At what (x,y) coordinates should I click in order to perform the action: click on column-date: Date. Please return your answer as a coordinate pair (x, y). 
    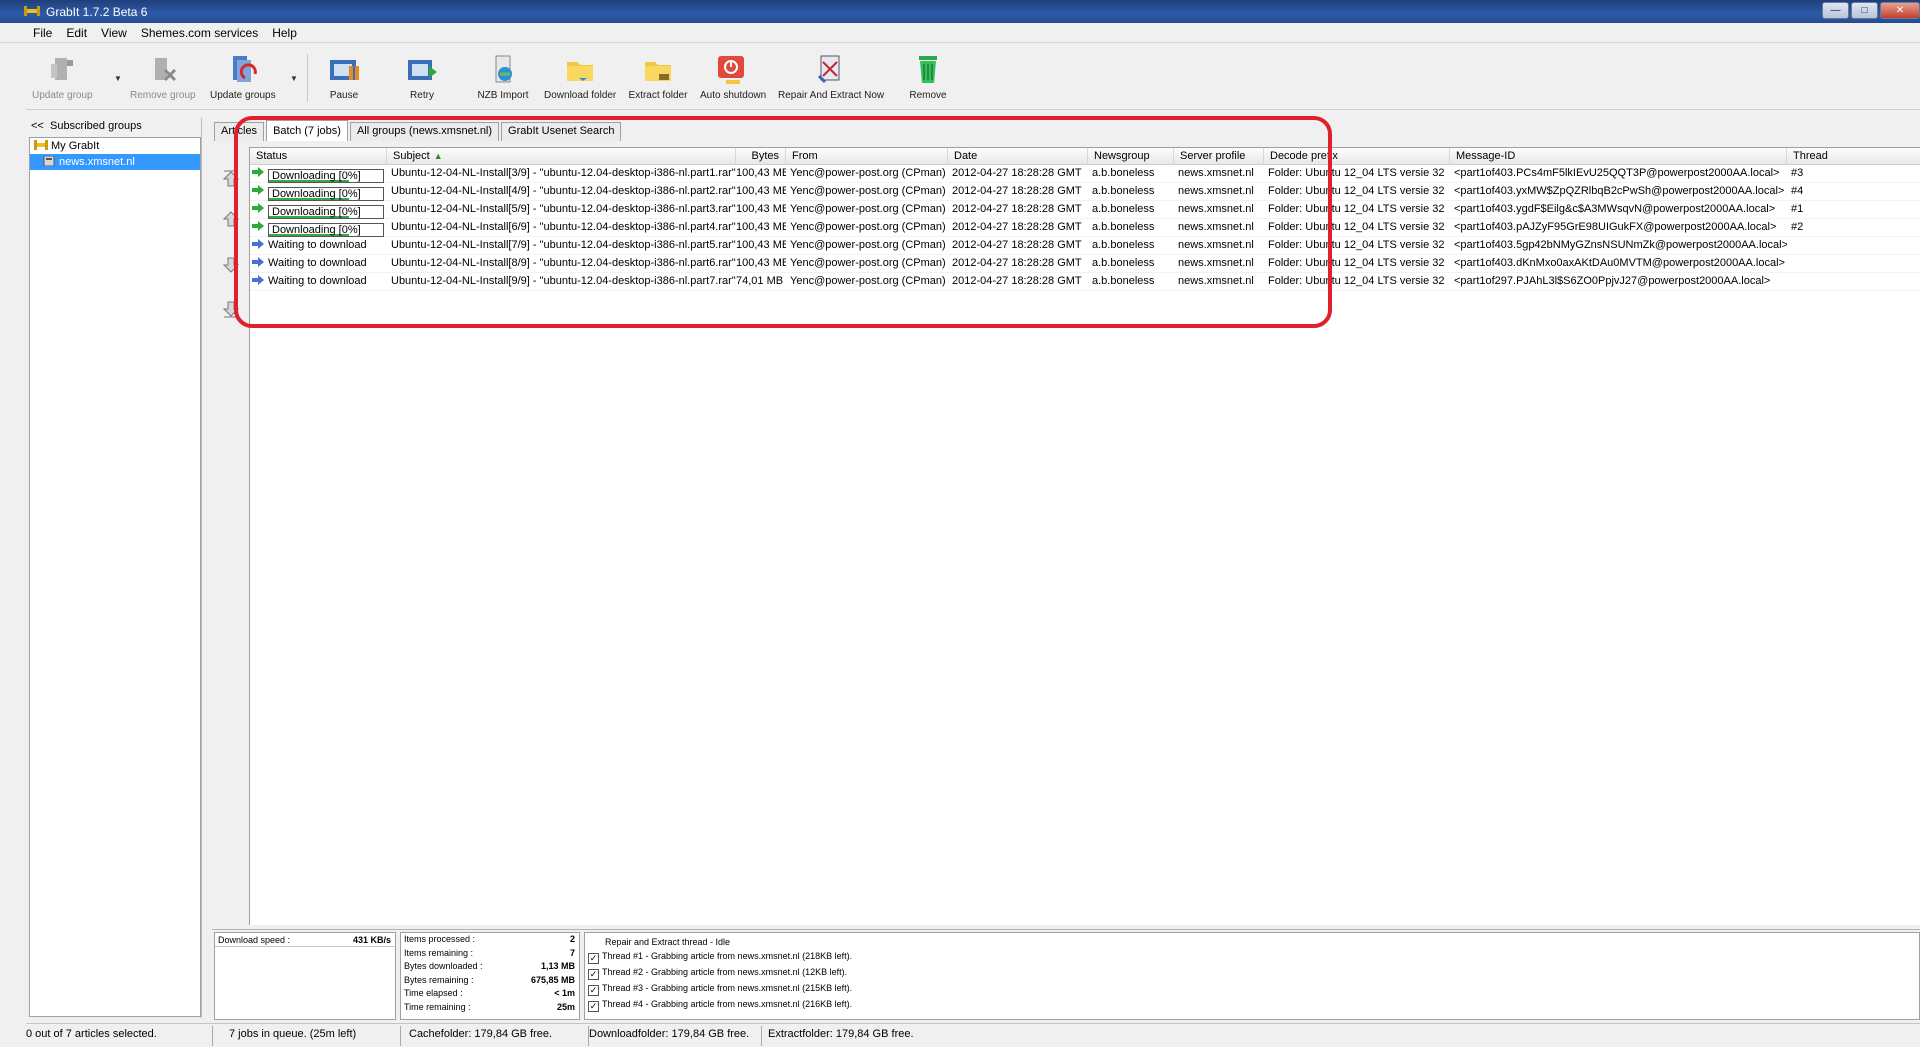
    Looking at the image, I should click on (1018, 156).